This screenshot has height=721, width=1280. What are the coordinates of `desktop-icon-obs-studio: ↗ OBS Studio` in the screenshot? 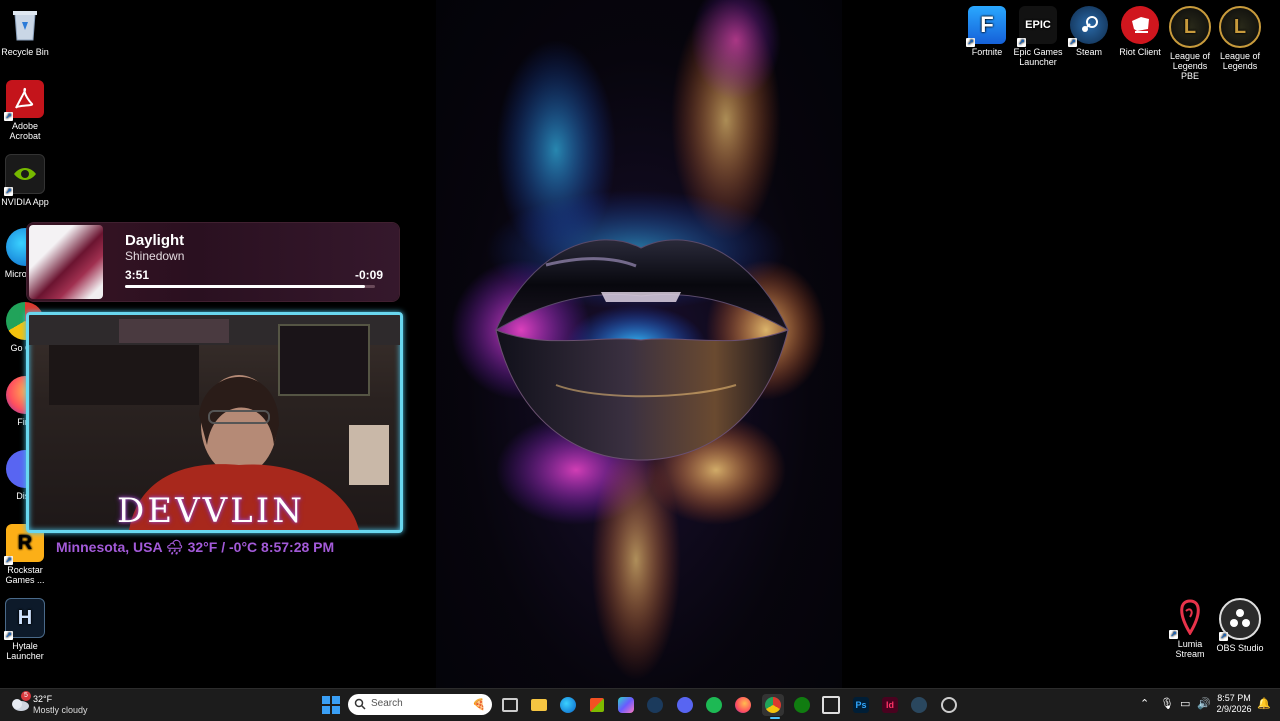 It's located at (1240, 625).